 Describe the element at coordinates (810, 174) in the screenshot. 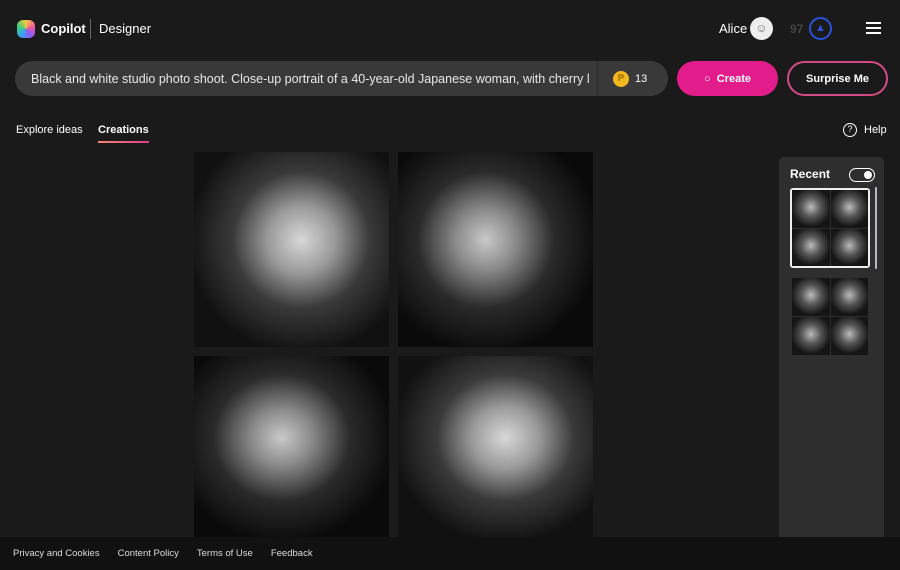

I see `recent-label: Recent` at that location.